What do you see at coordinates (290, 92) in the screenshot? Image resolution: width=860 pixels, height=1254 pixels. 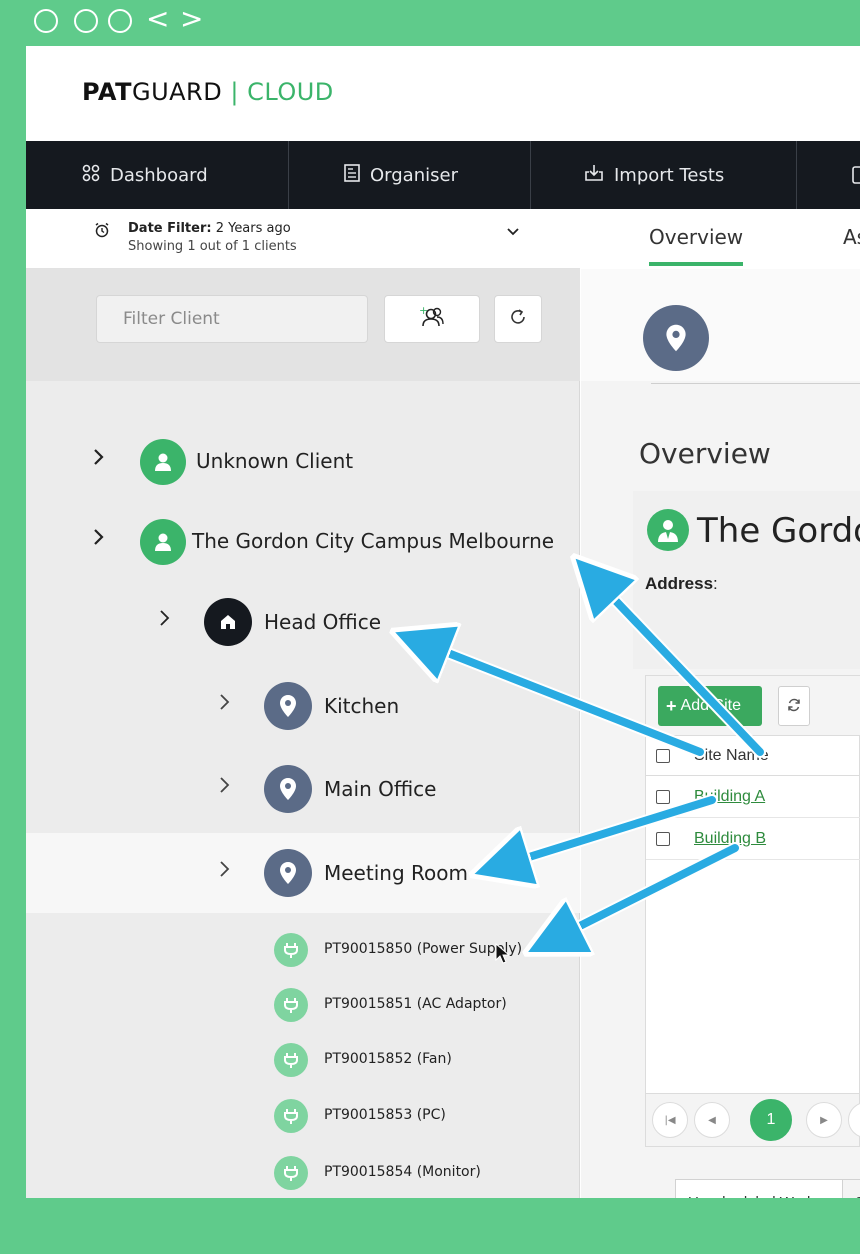 I see `logo-cloud: CLOUD` at bounding box center [290, 92].